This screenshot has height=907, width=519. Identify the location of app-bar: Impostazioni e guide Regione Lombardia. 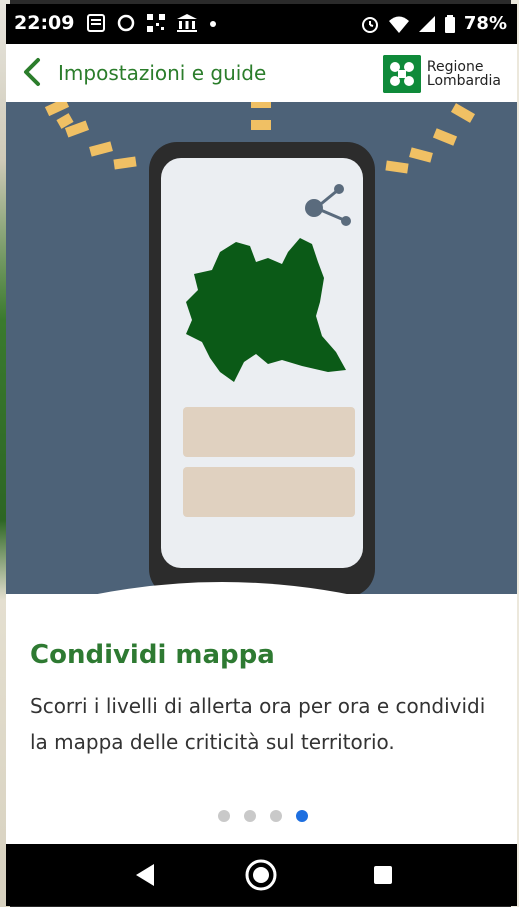
(261, 73).